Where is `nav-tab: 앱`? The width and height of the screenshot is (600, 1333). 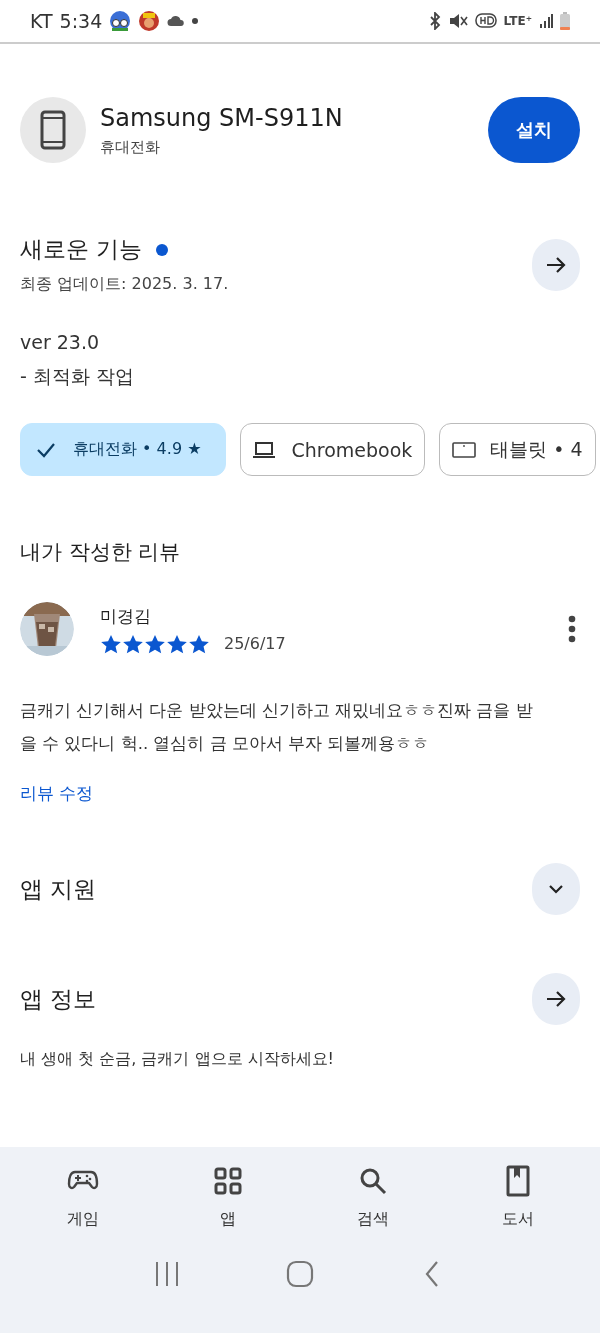
nav-tab: 앱 is located at coordinates (227, 1197).